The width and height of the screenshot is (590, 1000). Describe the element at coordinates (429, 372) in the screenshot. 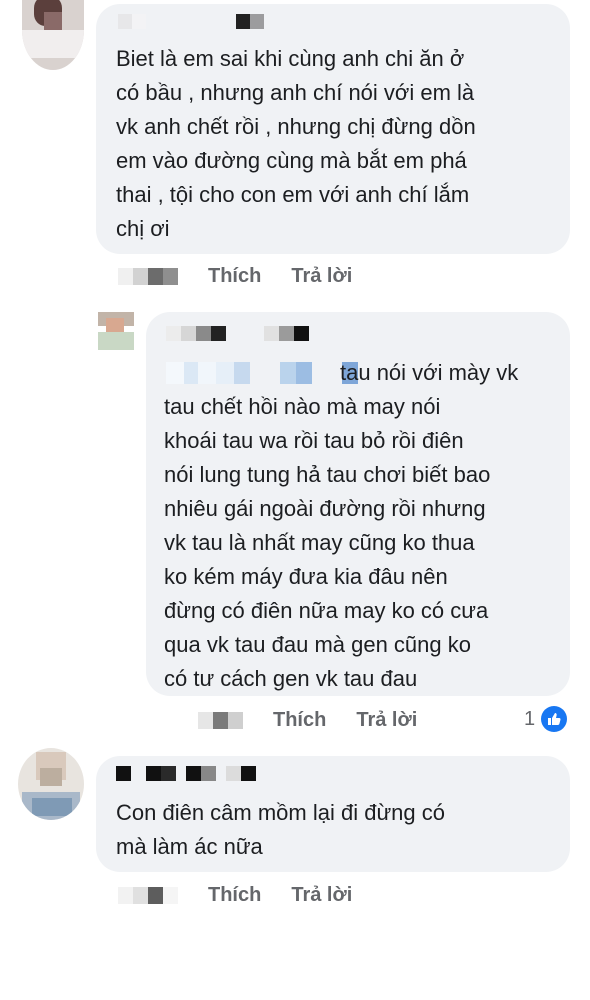

I see `reply-text-first-line: tau nói với mày vk` at that location.